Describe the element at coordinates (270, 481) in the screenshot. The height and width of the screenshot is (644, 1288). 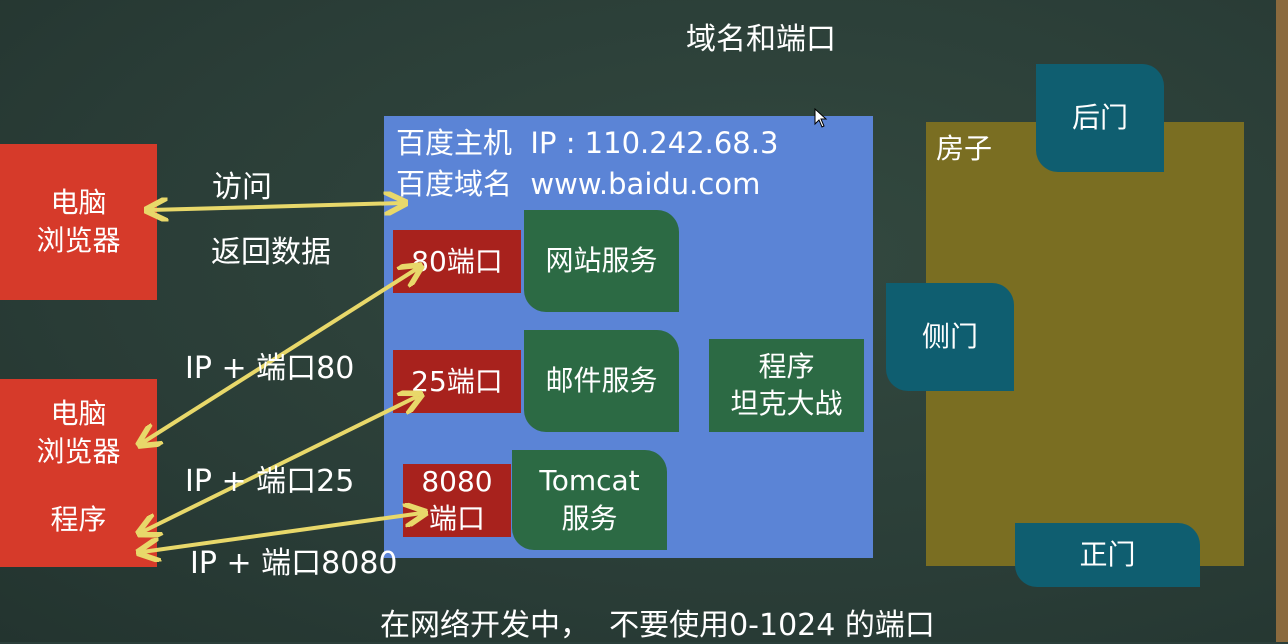
I see `arrow-label-port-25: IP + 端口25` at that location.